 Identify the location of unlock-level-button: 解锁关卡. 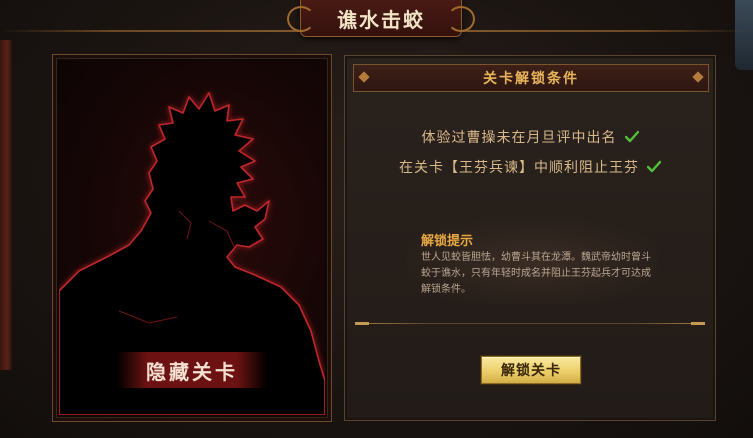
(531, 370).